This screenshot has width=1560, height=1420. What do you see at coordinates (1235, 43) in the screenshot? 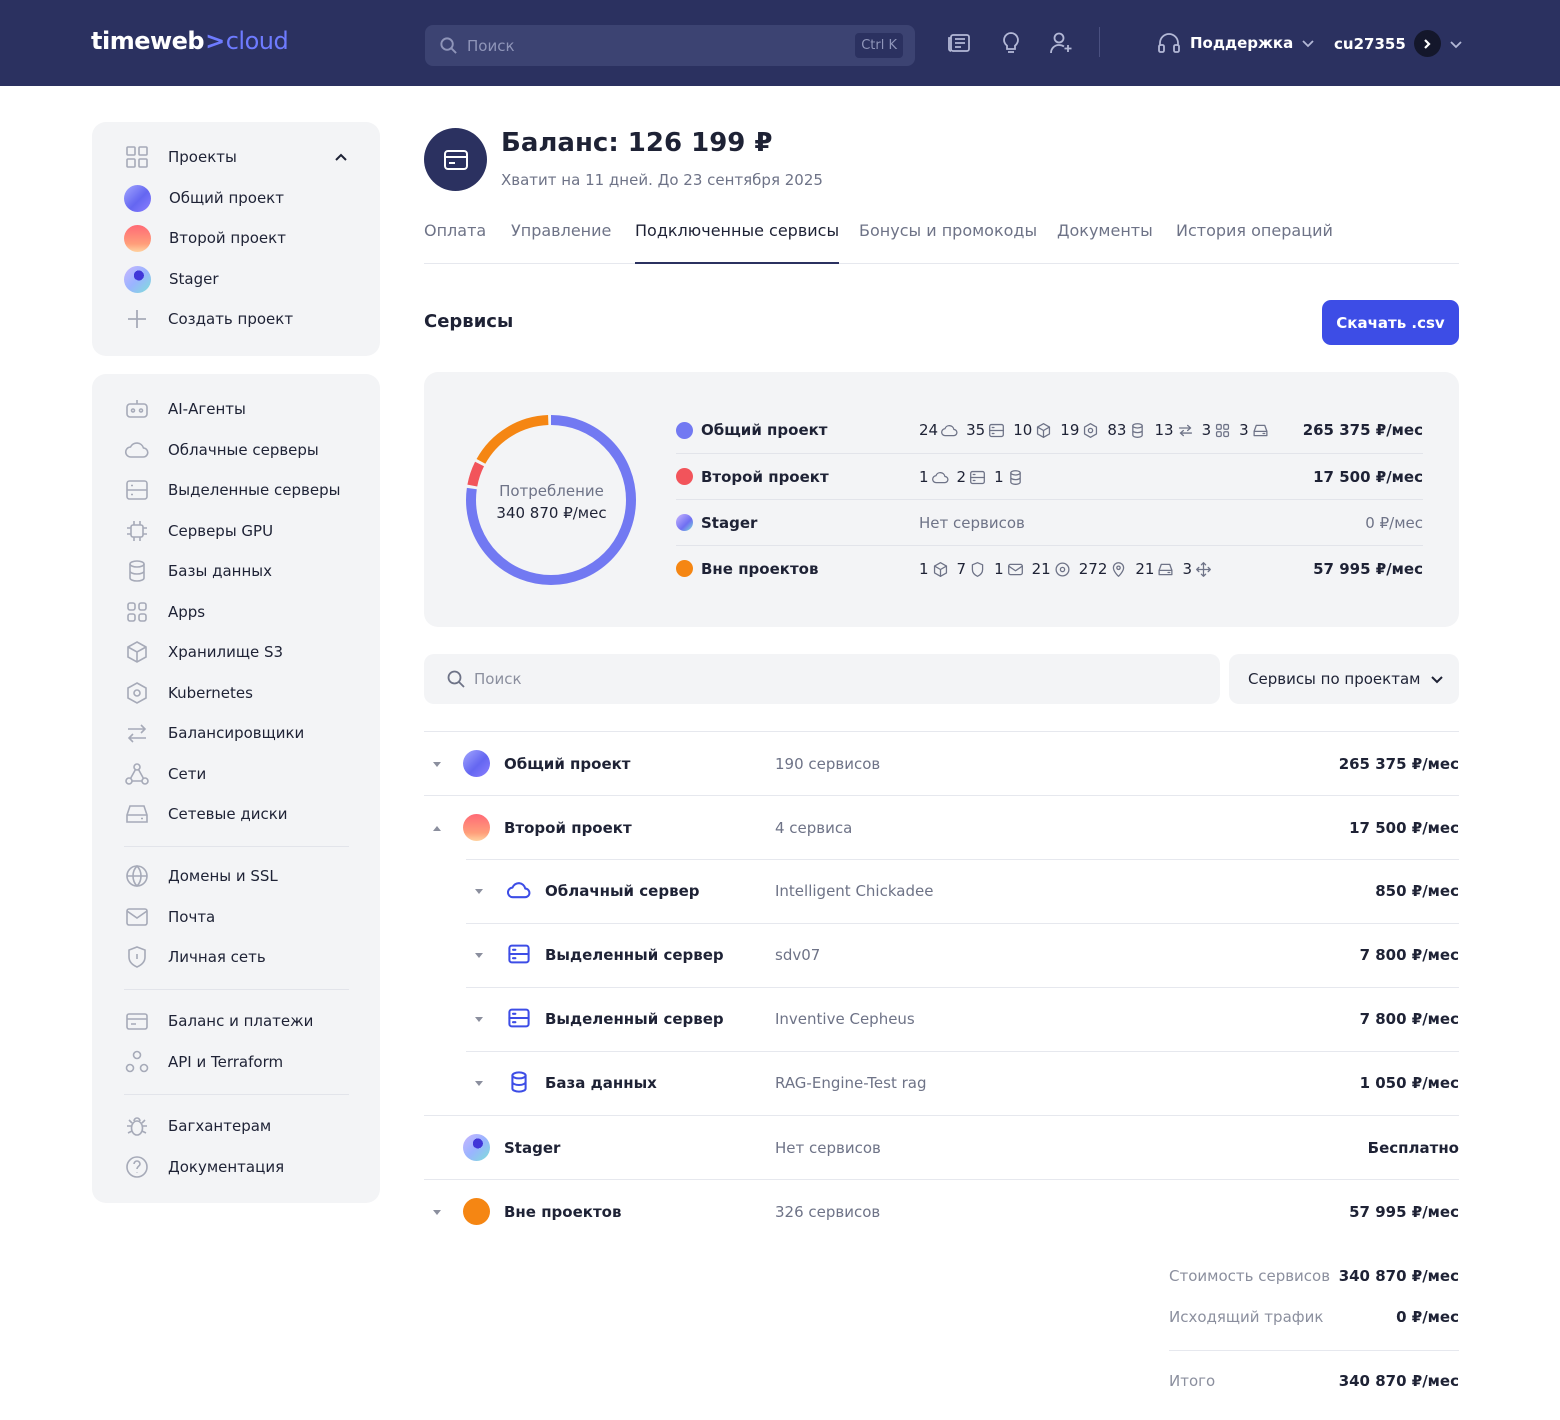
I see `support-menu: Поддержка` at bounding box center [1235, 43].